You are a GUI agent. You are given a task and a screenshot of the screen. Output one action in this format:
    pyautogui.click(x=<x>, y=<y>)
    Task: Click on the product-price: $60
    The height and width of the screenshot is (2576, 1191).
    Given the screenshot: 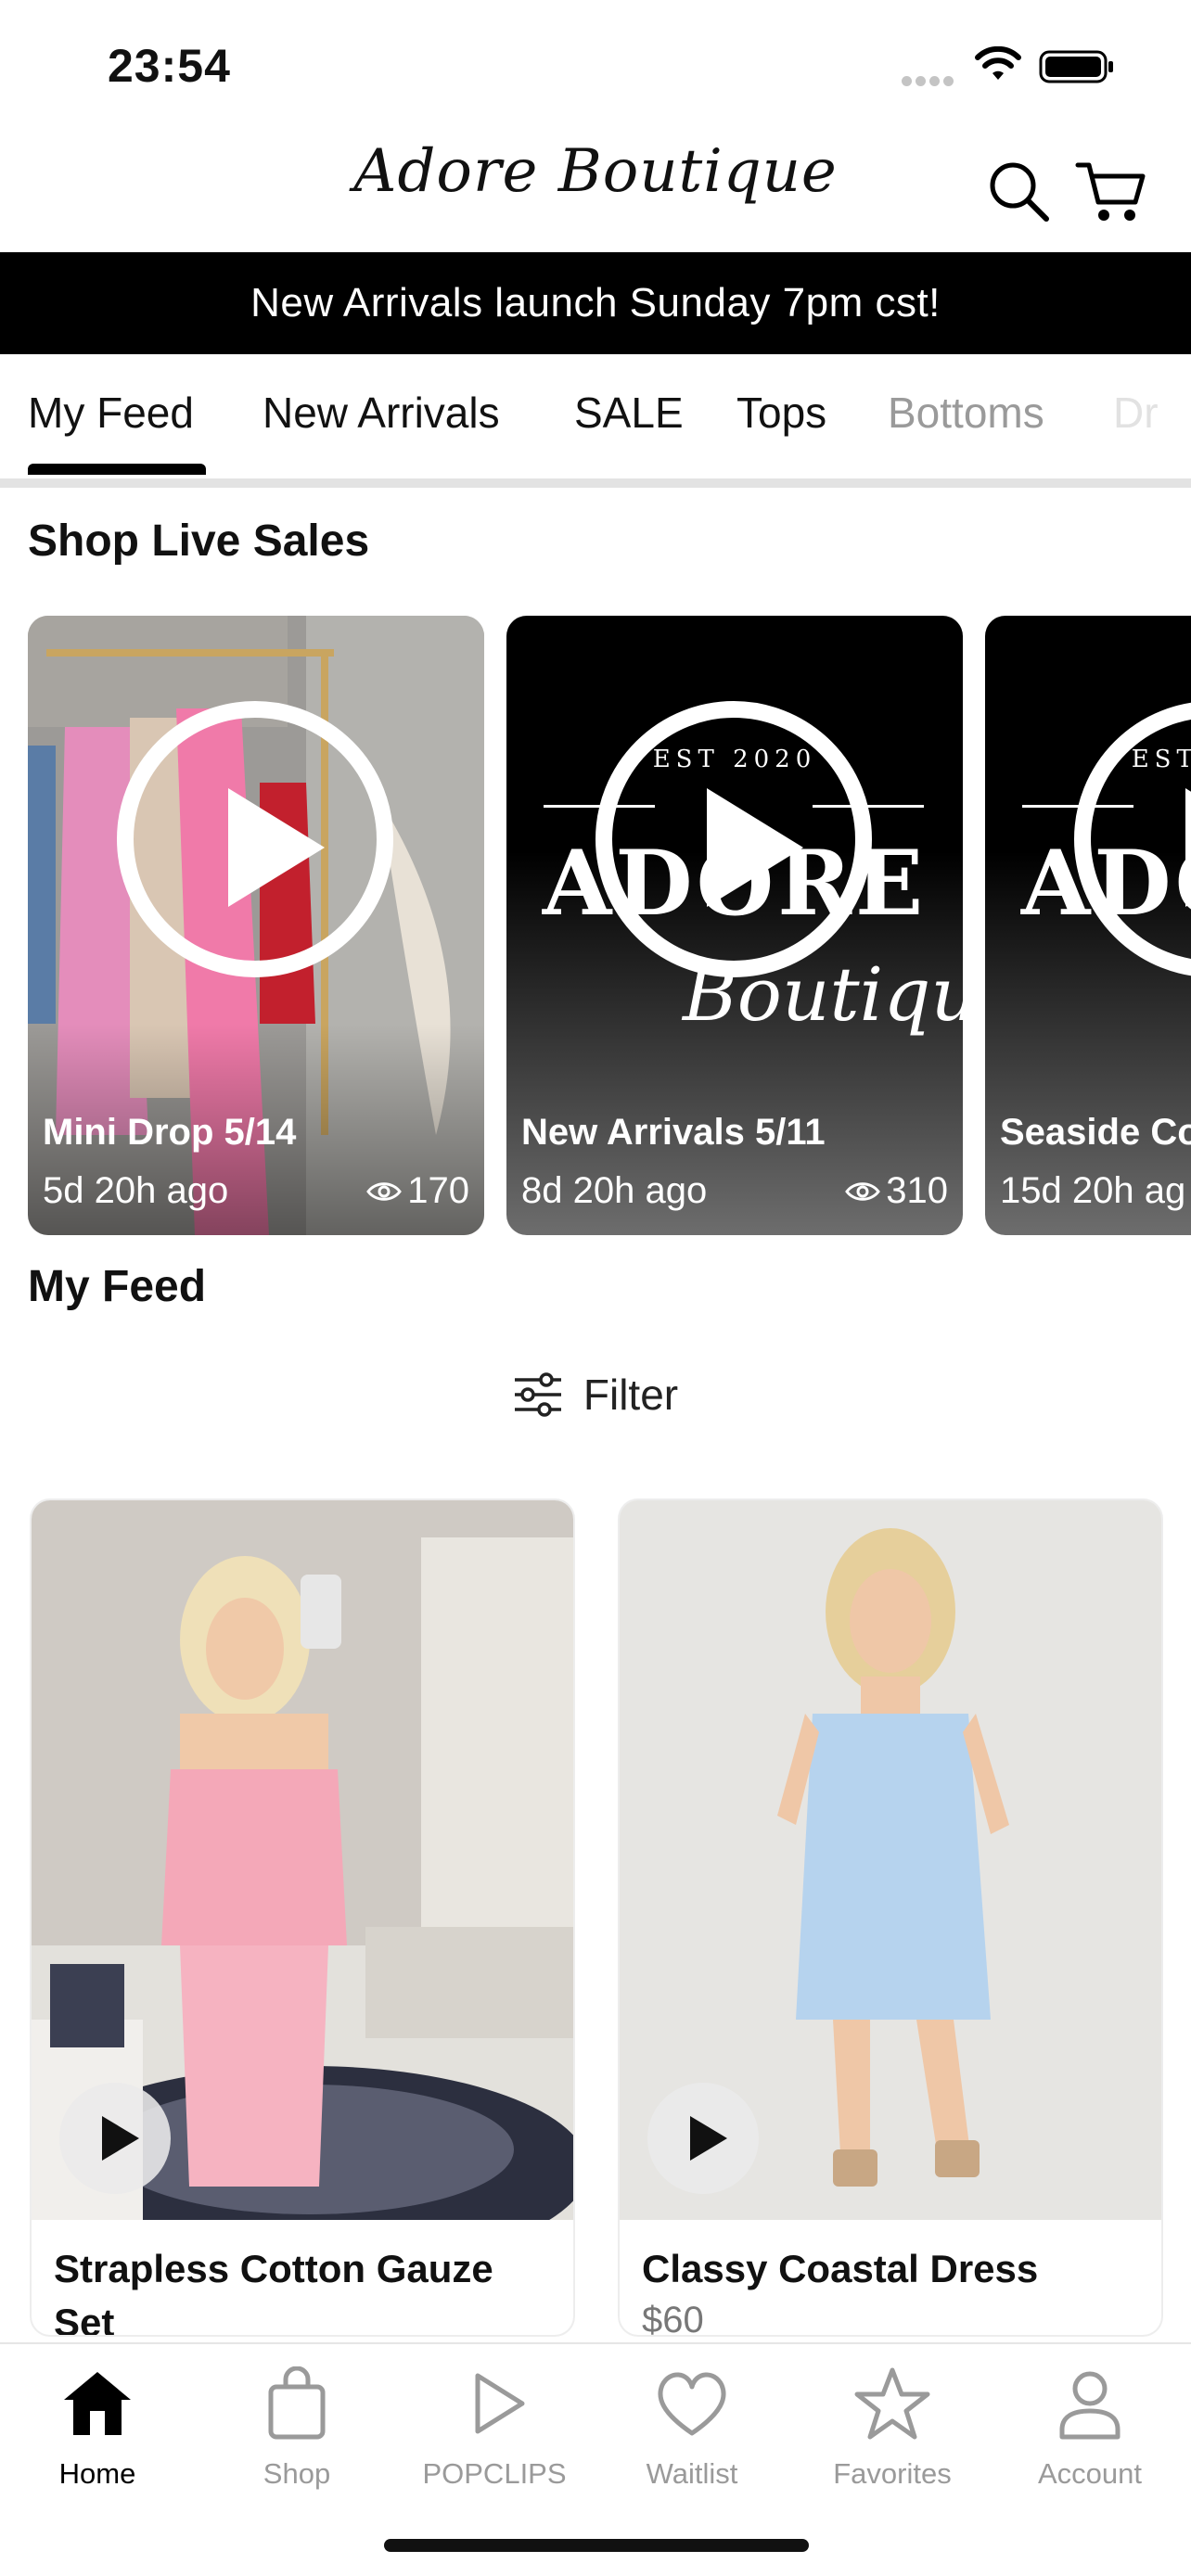 What is the action you would take?
    pyautogui.click(x=673, y=2317)
    